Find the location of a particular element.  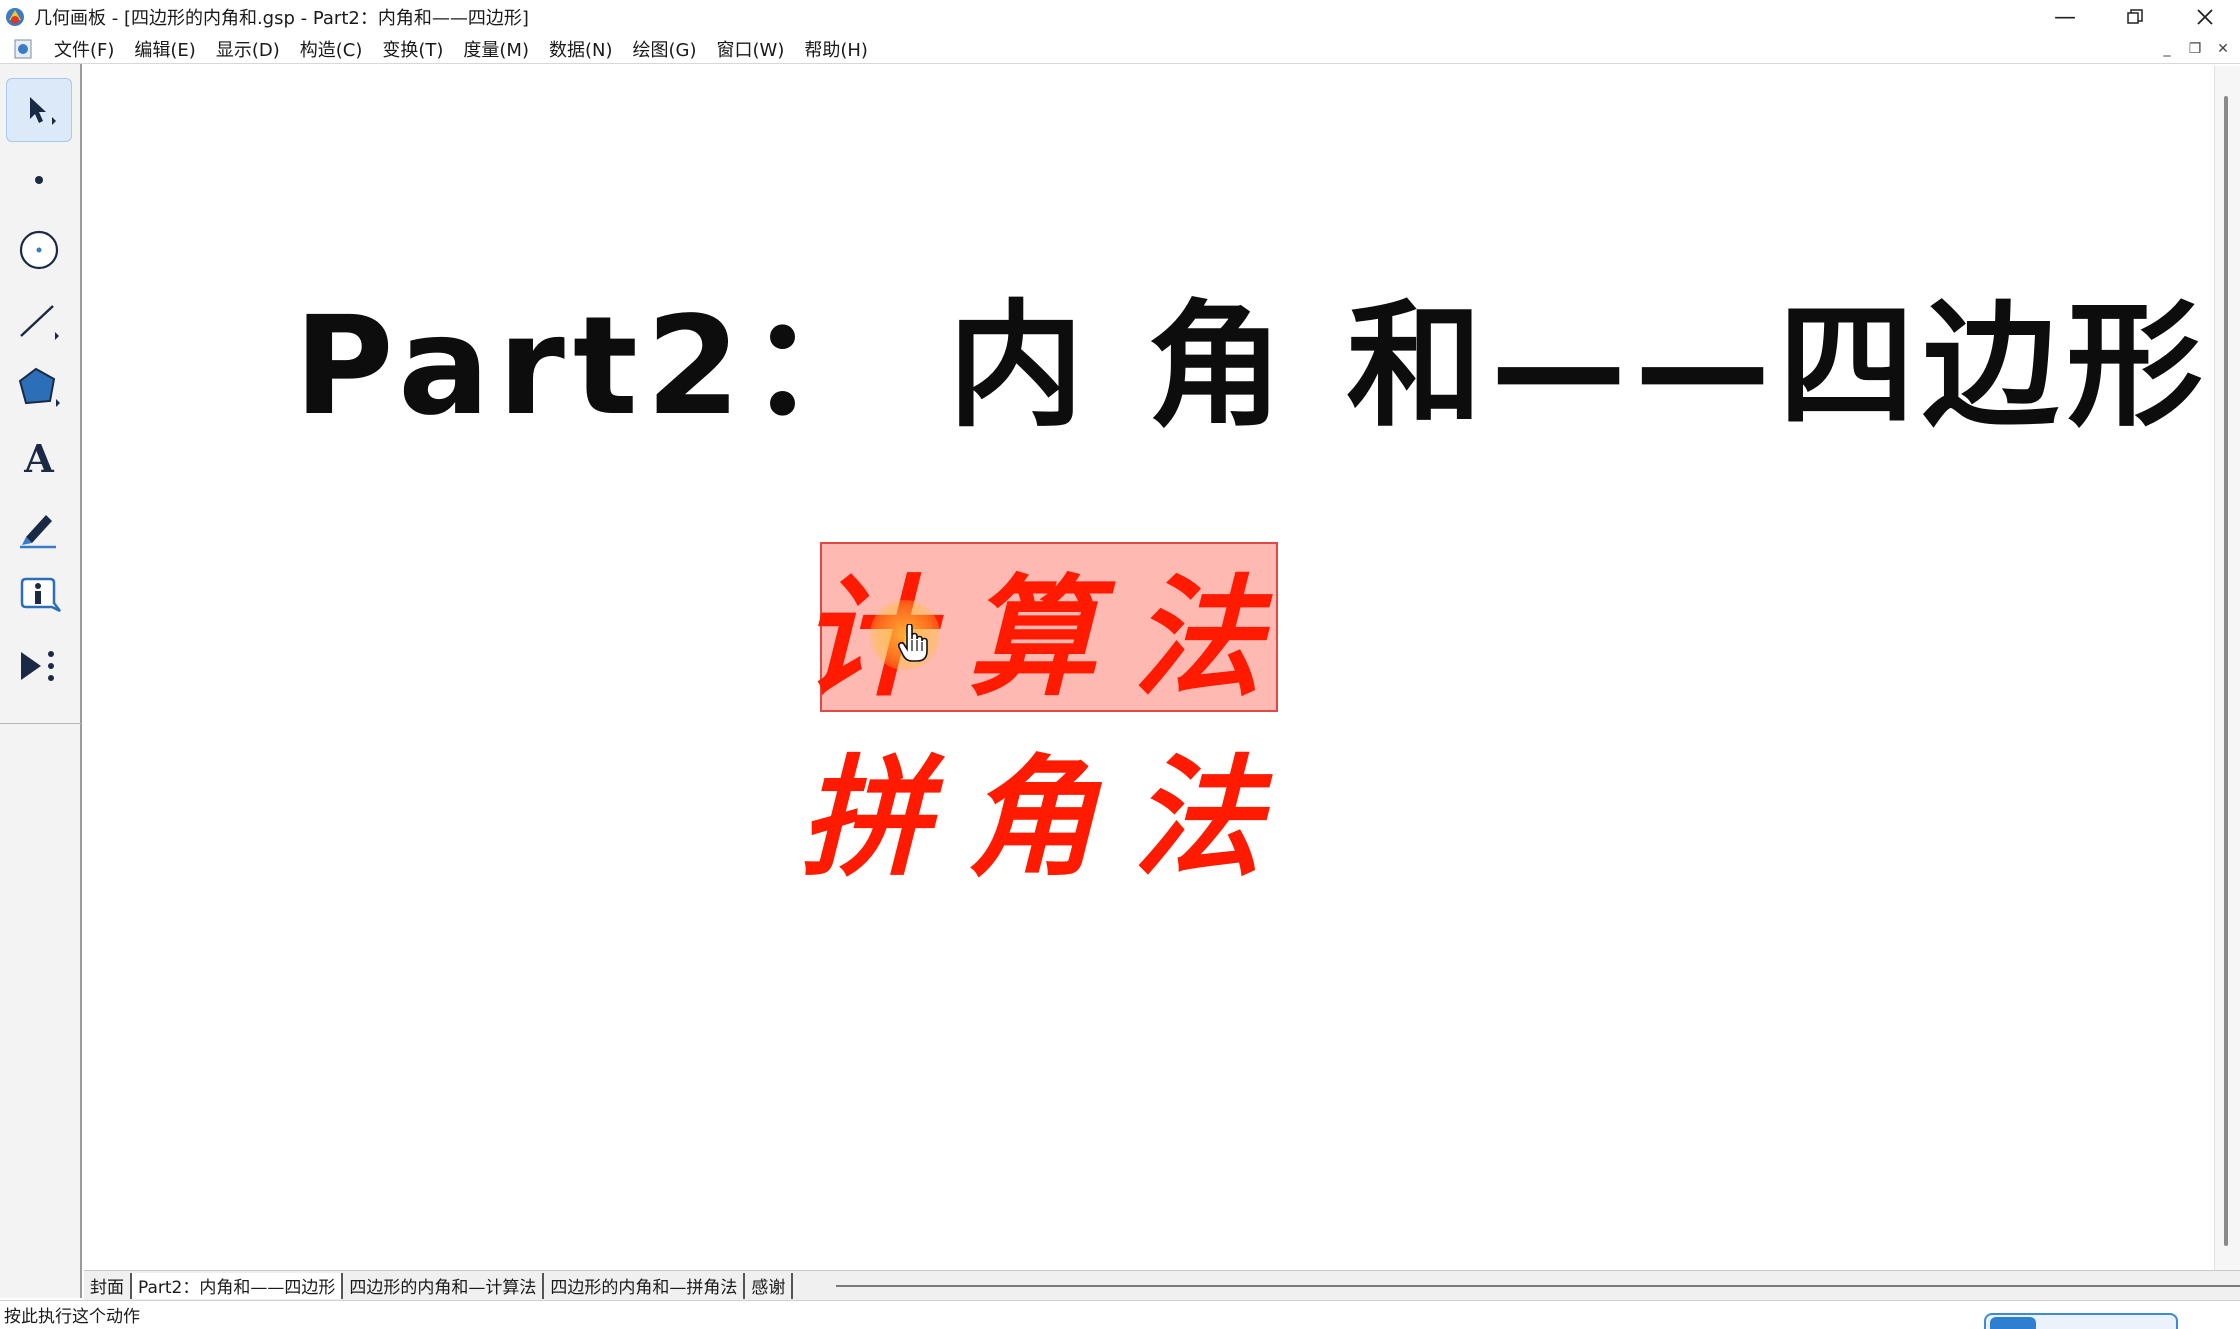

play-icon is located at coordinates (37, 666).